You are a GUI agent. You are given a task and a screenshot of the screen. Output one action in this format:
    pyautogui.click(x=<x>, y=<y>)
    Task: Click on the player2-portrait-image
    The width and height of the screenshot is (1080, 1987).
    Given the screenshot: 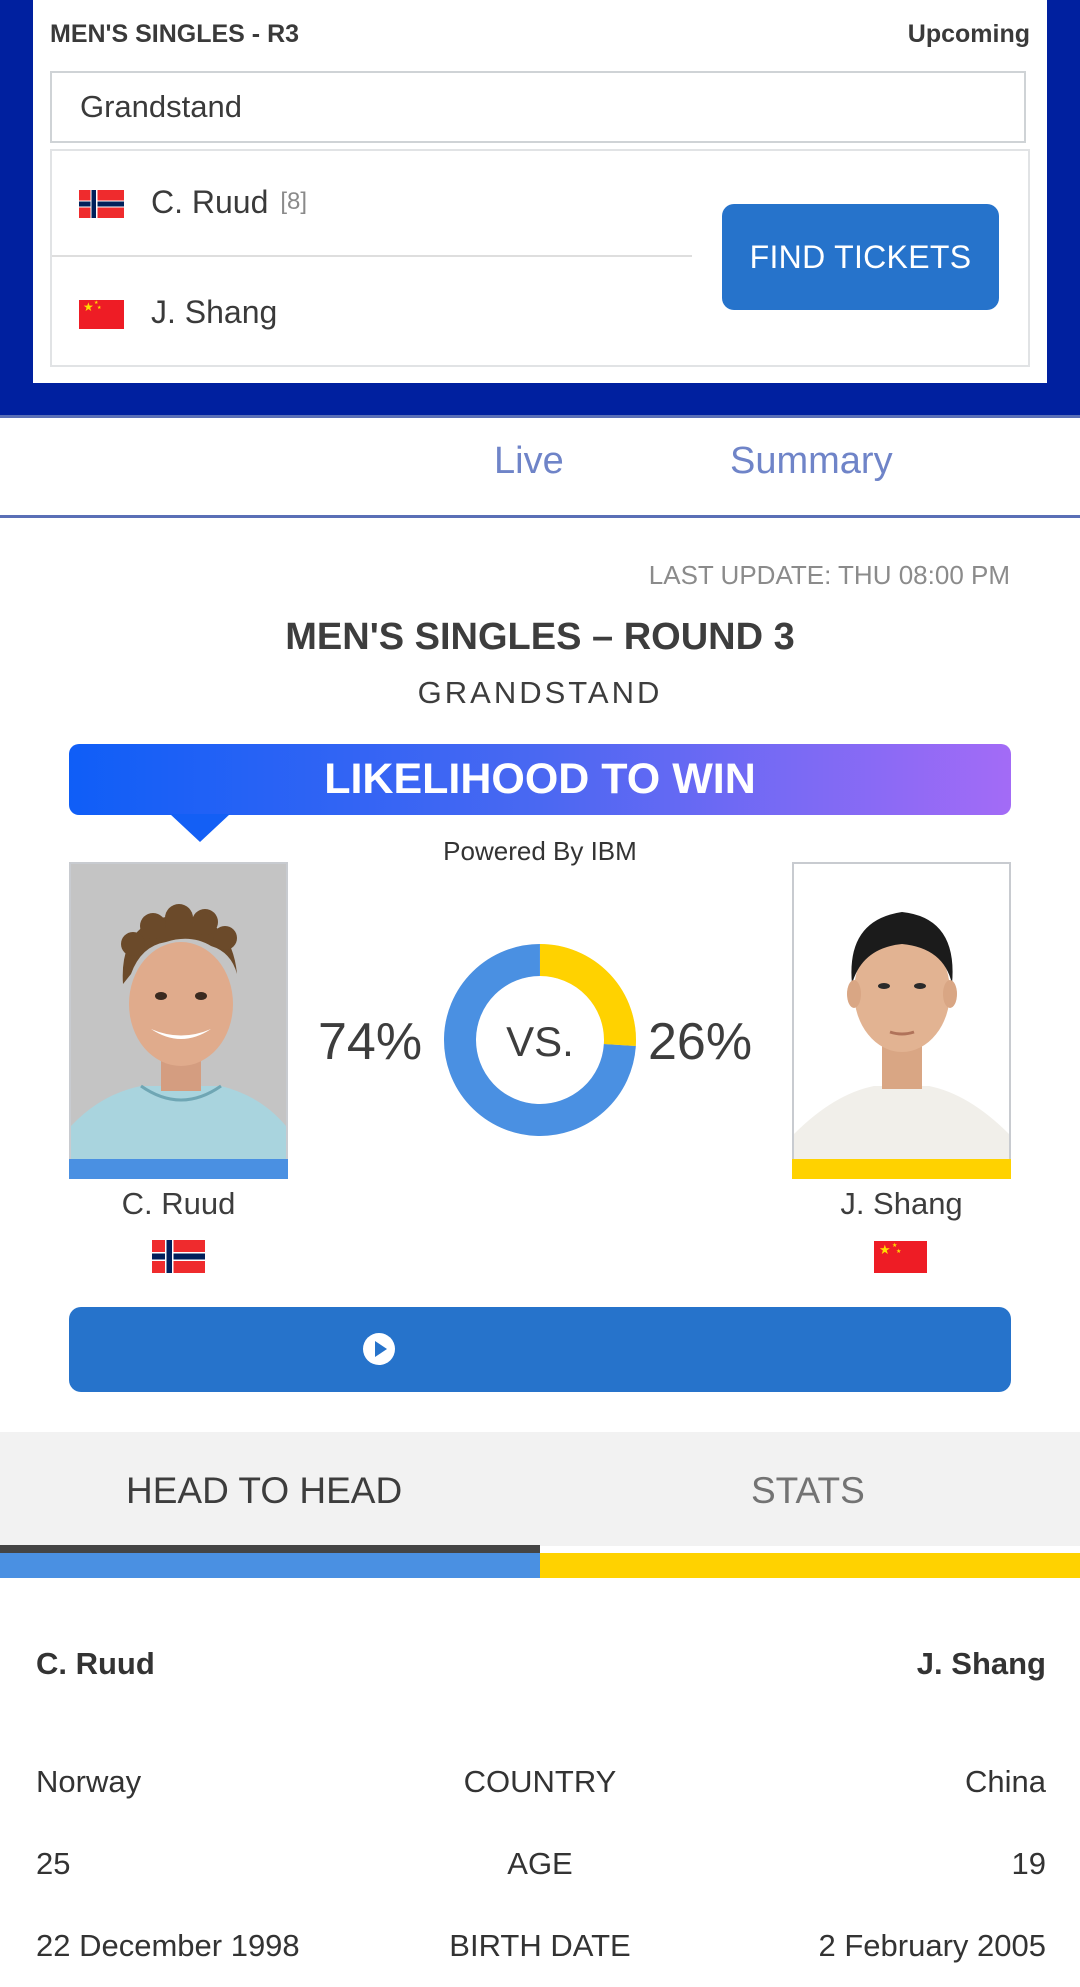 What is the action you would take?
    pyautogui.click(x=901, y=1020)
    